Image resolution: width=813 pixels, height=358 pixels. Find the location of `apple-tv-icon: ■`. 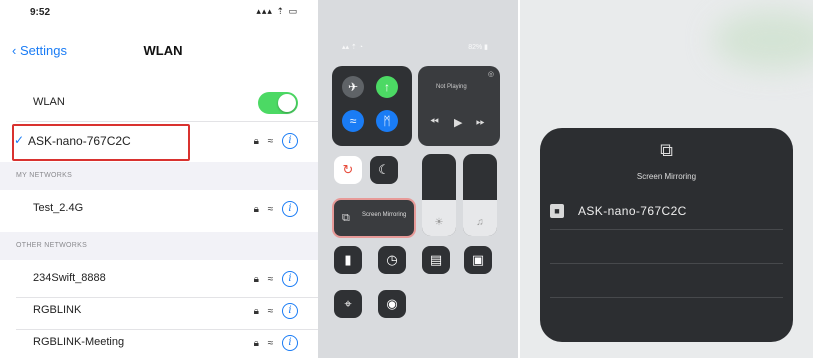

apple-tv-icon: ■ is located at coordinates (557, 211).